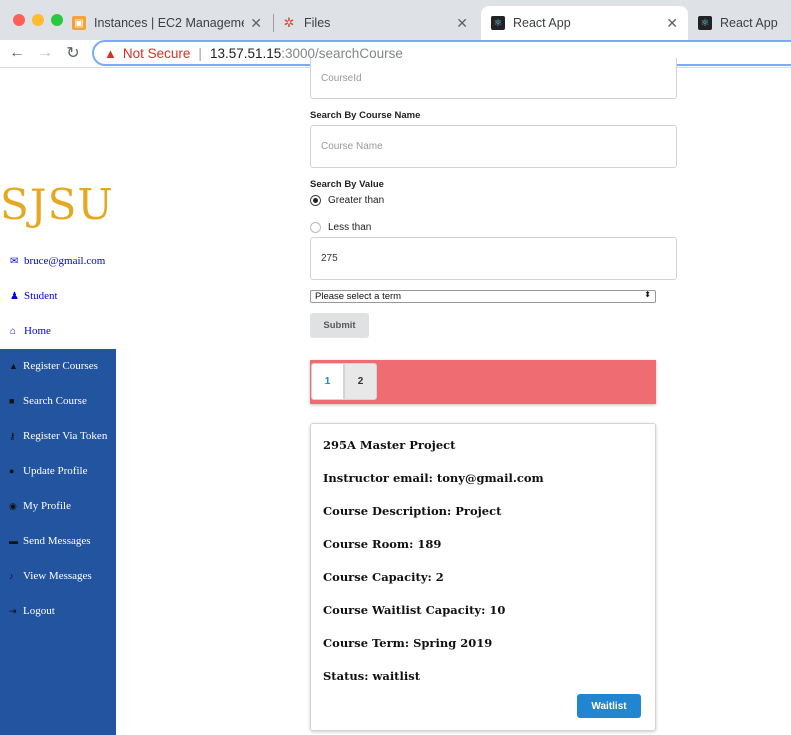 The width and height of the screenshot is (791, 735). What do you see at coordinates (13, 331) in the screenshot?
I see `home-icon: ⌂` at bounding box center [13, 331].